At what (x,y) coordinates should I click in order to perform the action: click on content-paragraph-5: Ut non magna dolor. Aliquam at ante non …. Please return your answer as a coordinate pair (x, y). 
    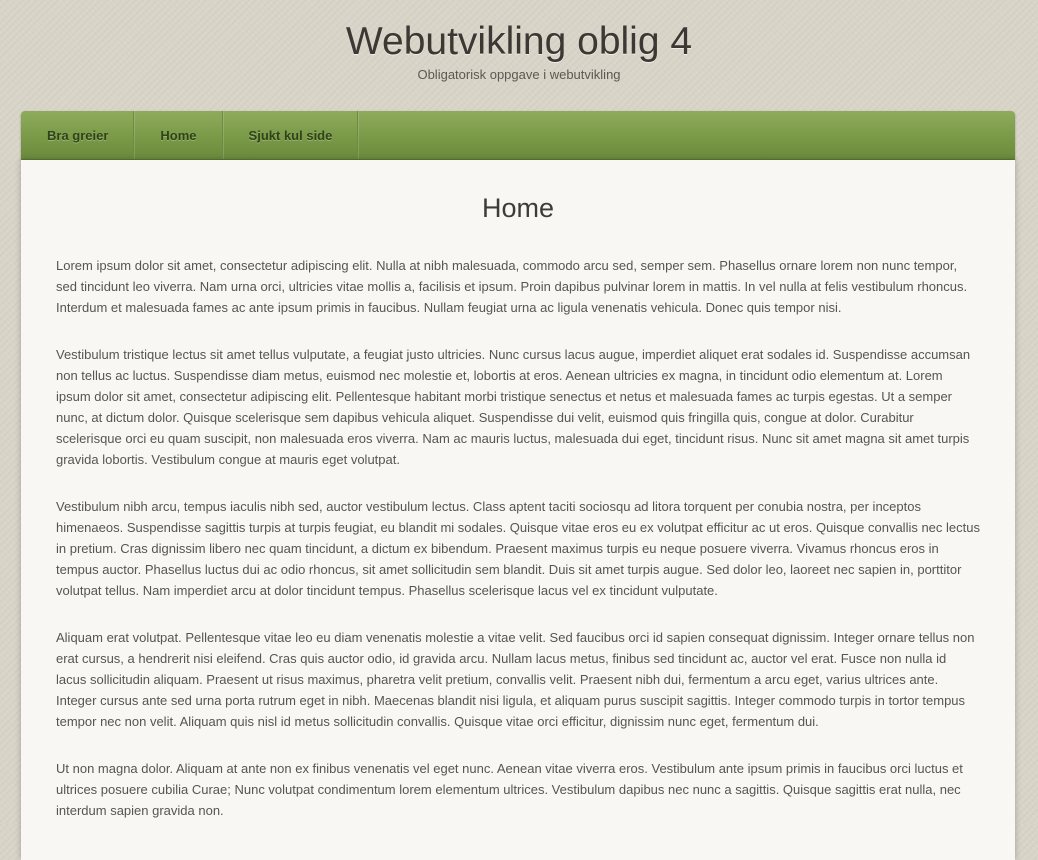
    Looking at the image, I should click on (509, 789).